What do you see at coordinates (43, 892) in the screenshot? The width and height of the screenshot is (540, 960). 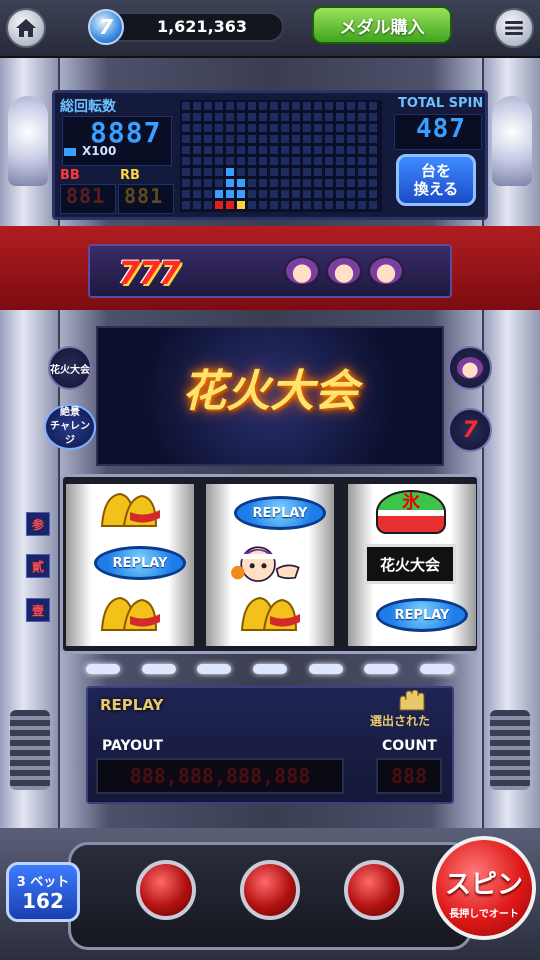 I see `bet-button: 3 ベット 162` at bounding box center [43, 892].